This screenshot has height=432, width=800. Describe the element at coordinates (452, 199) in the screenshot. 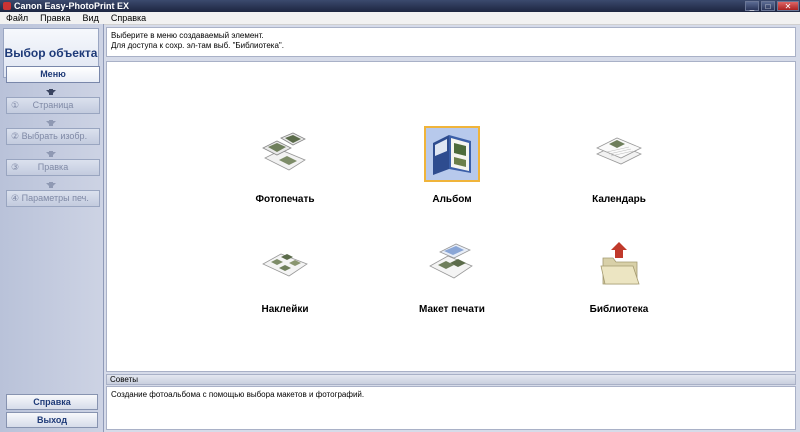

I see `menu-item-label: Альбом` at that location.